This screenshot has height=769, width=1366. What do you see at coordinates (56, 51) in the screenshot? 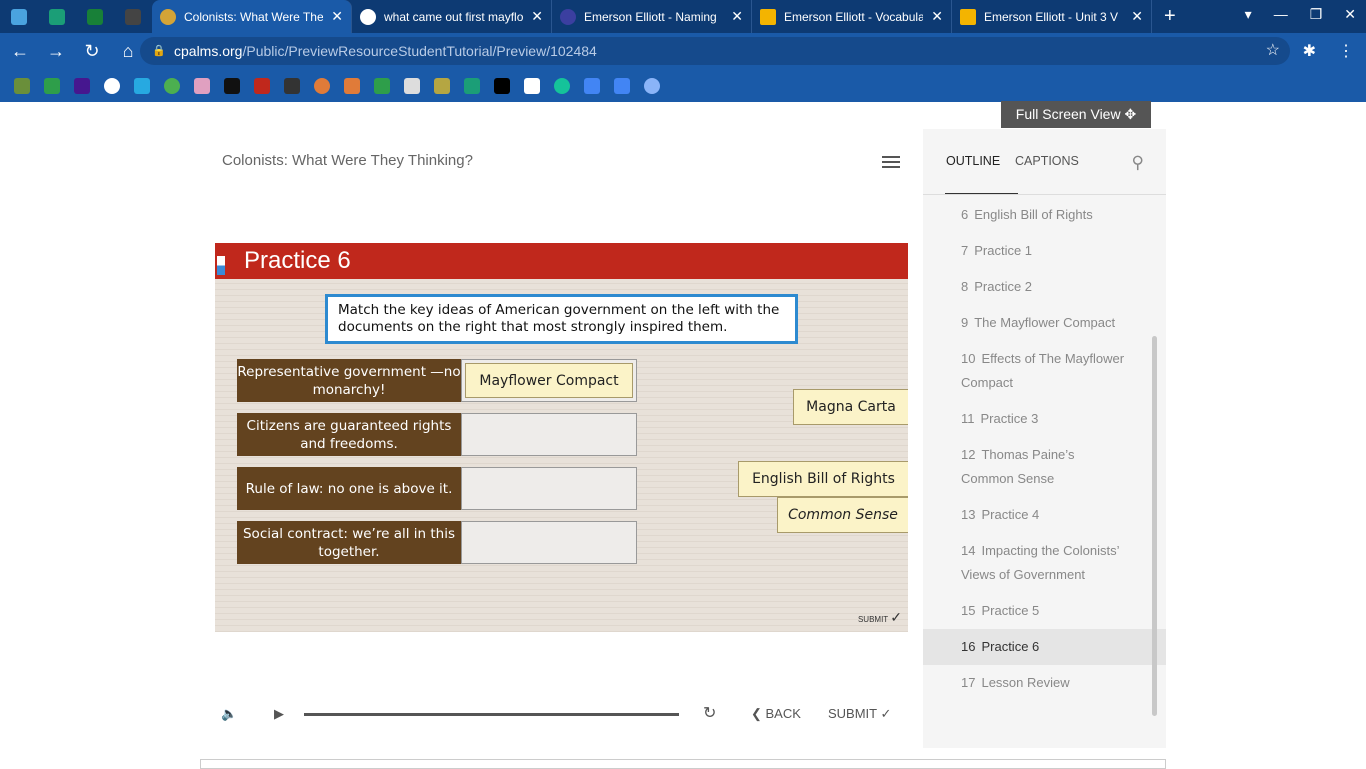
I see `forward-icon: →` at bounding box center [56, 51].